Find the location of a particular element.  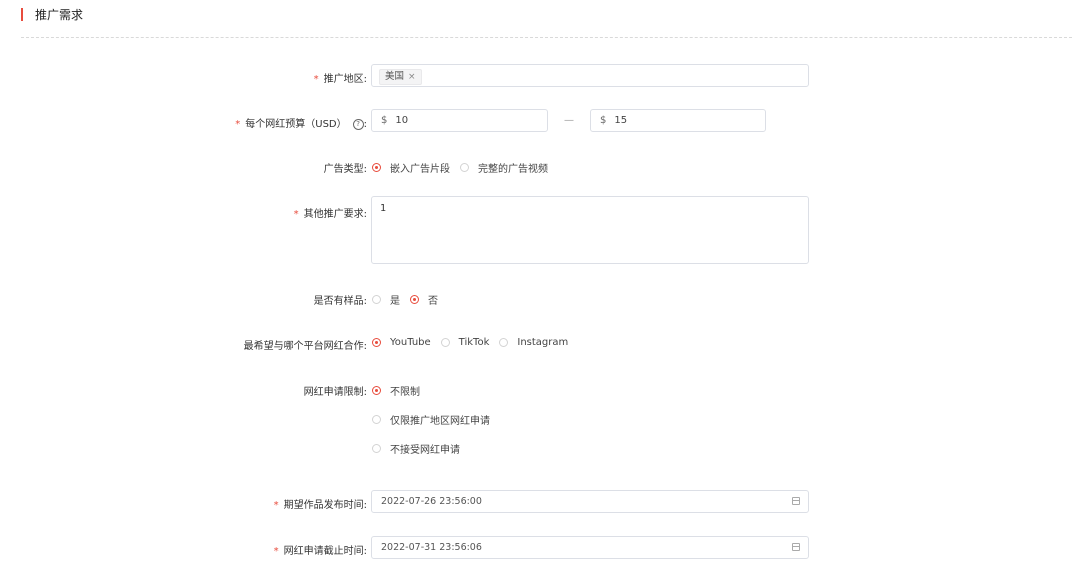

region-tag: 美国 × is located at coordinates (400, 77).